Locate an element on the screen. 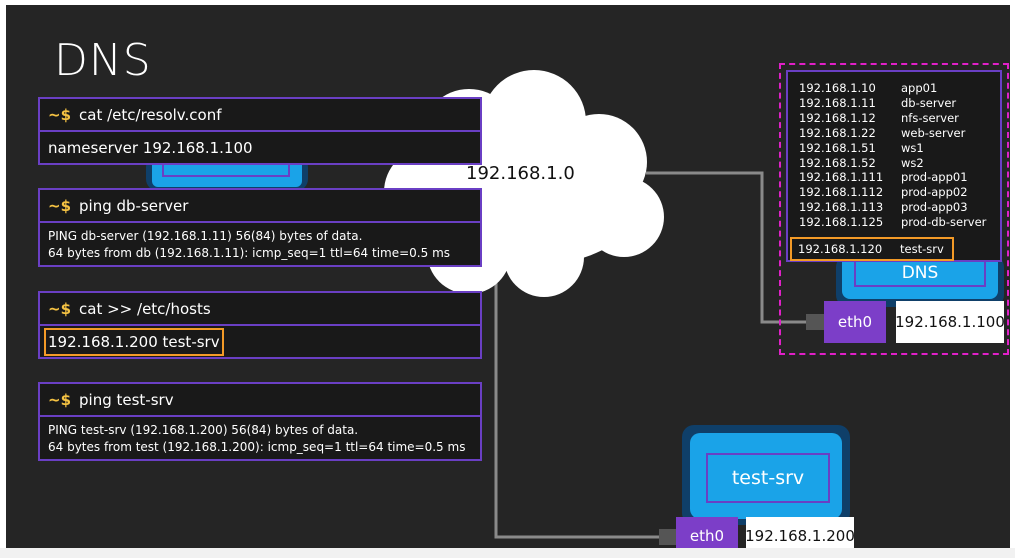 The width and height of the screenshot is (1015, 558). record-name: prod-app03 is located at coordinates (934, 207).